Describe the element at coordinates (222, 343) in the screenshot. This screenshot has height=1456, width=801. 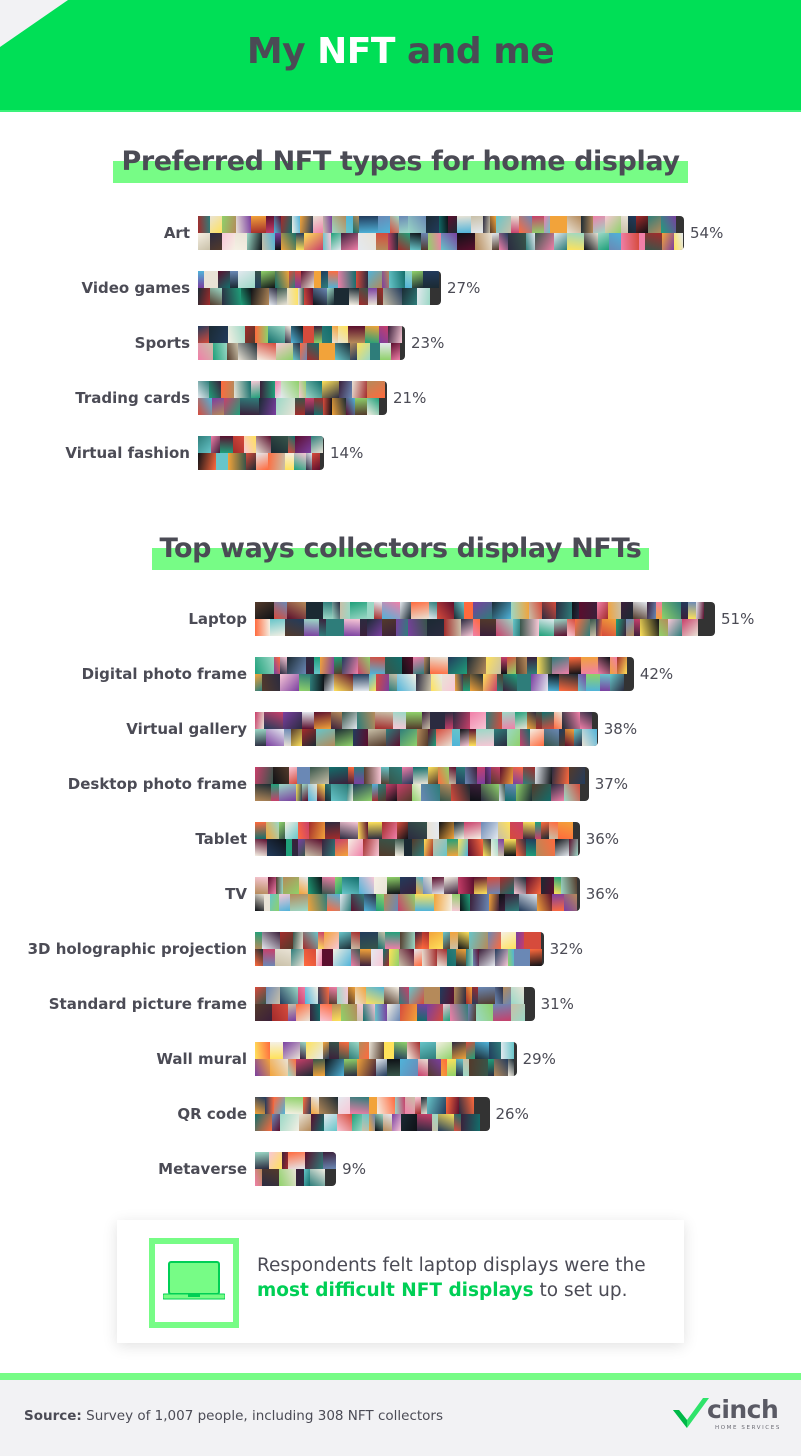
I see `bar-row: Sports 23%` at that location.